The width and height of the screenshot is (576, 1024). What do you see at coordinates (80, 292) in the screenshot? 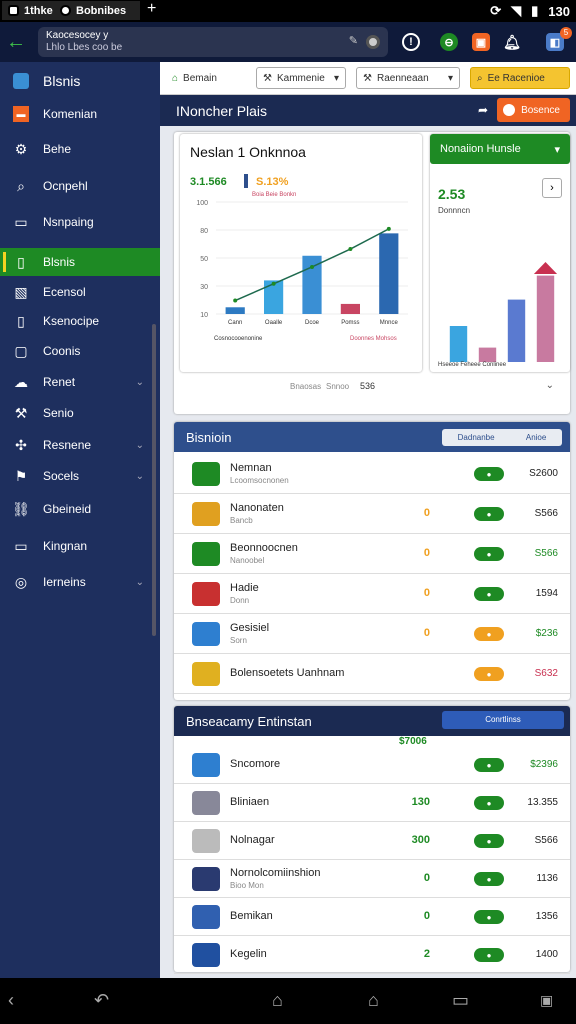
I see `sidebar-item: ▧ Ecensol` at bounding box center [80, 292].